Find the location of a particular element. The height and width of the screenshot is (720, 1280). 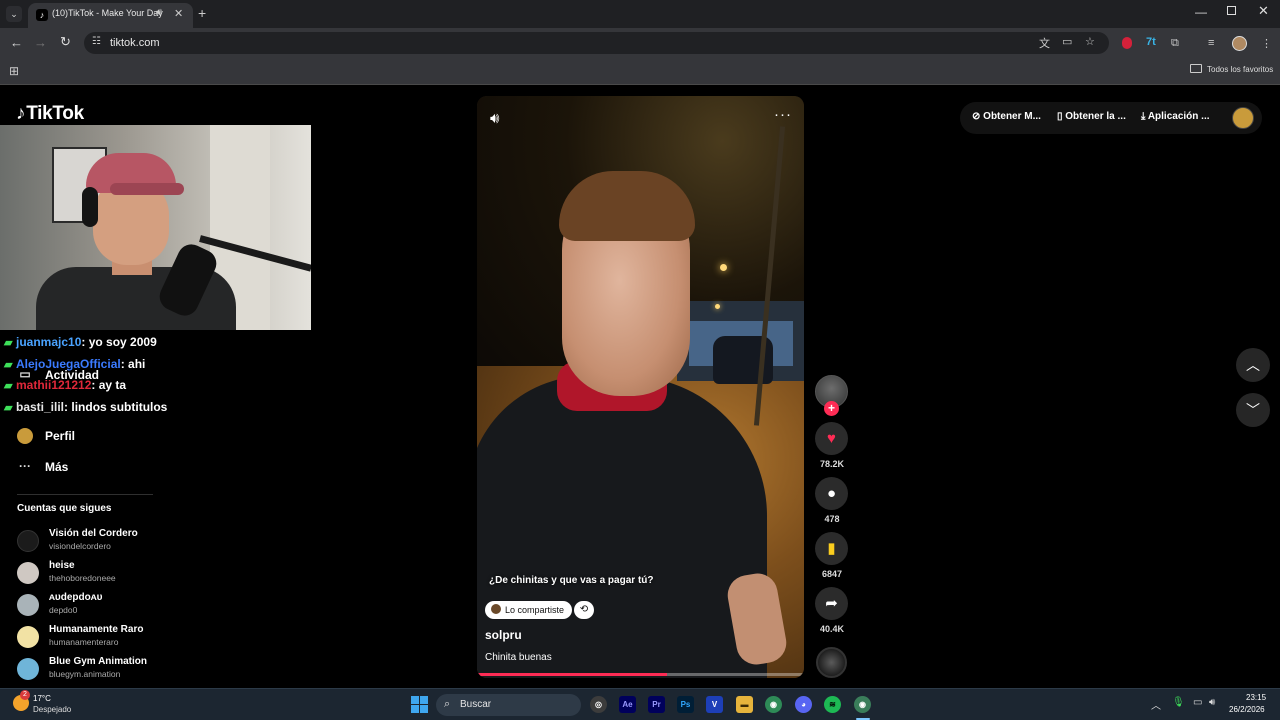

close-window-icon: ✕ is located at coordinates (1263, 11).